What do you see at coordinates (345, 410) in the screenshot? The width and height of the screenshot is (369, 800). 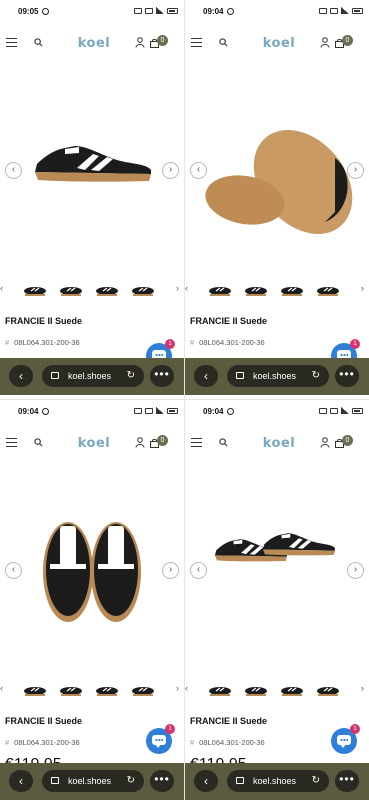 I see `signal-icon` at bounding box center [345, 410].